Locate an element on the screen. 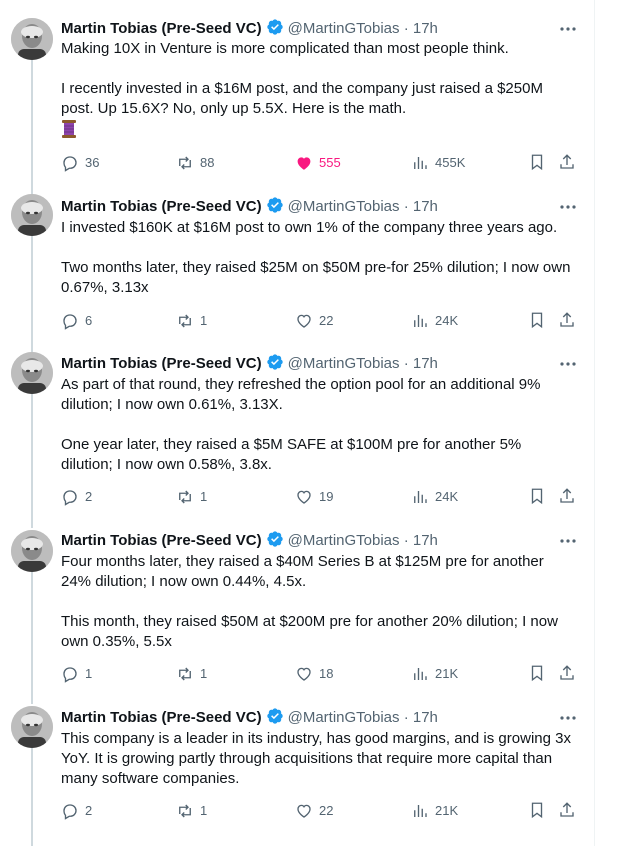 This screenshot has width=619, height=846. tweet-actions: 2 1 22 21K is located at coordinates (321, 811).